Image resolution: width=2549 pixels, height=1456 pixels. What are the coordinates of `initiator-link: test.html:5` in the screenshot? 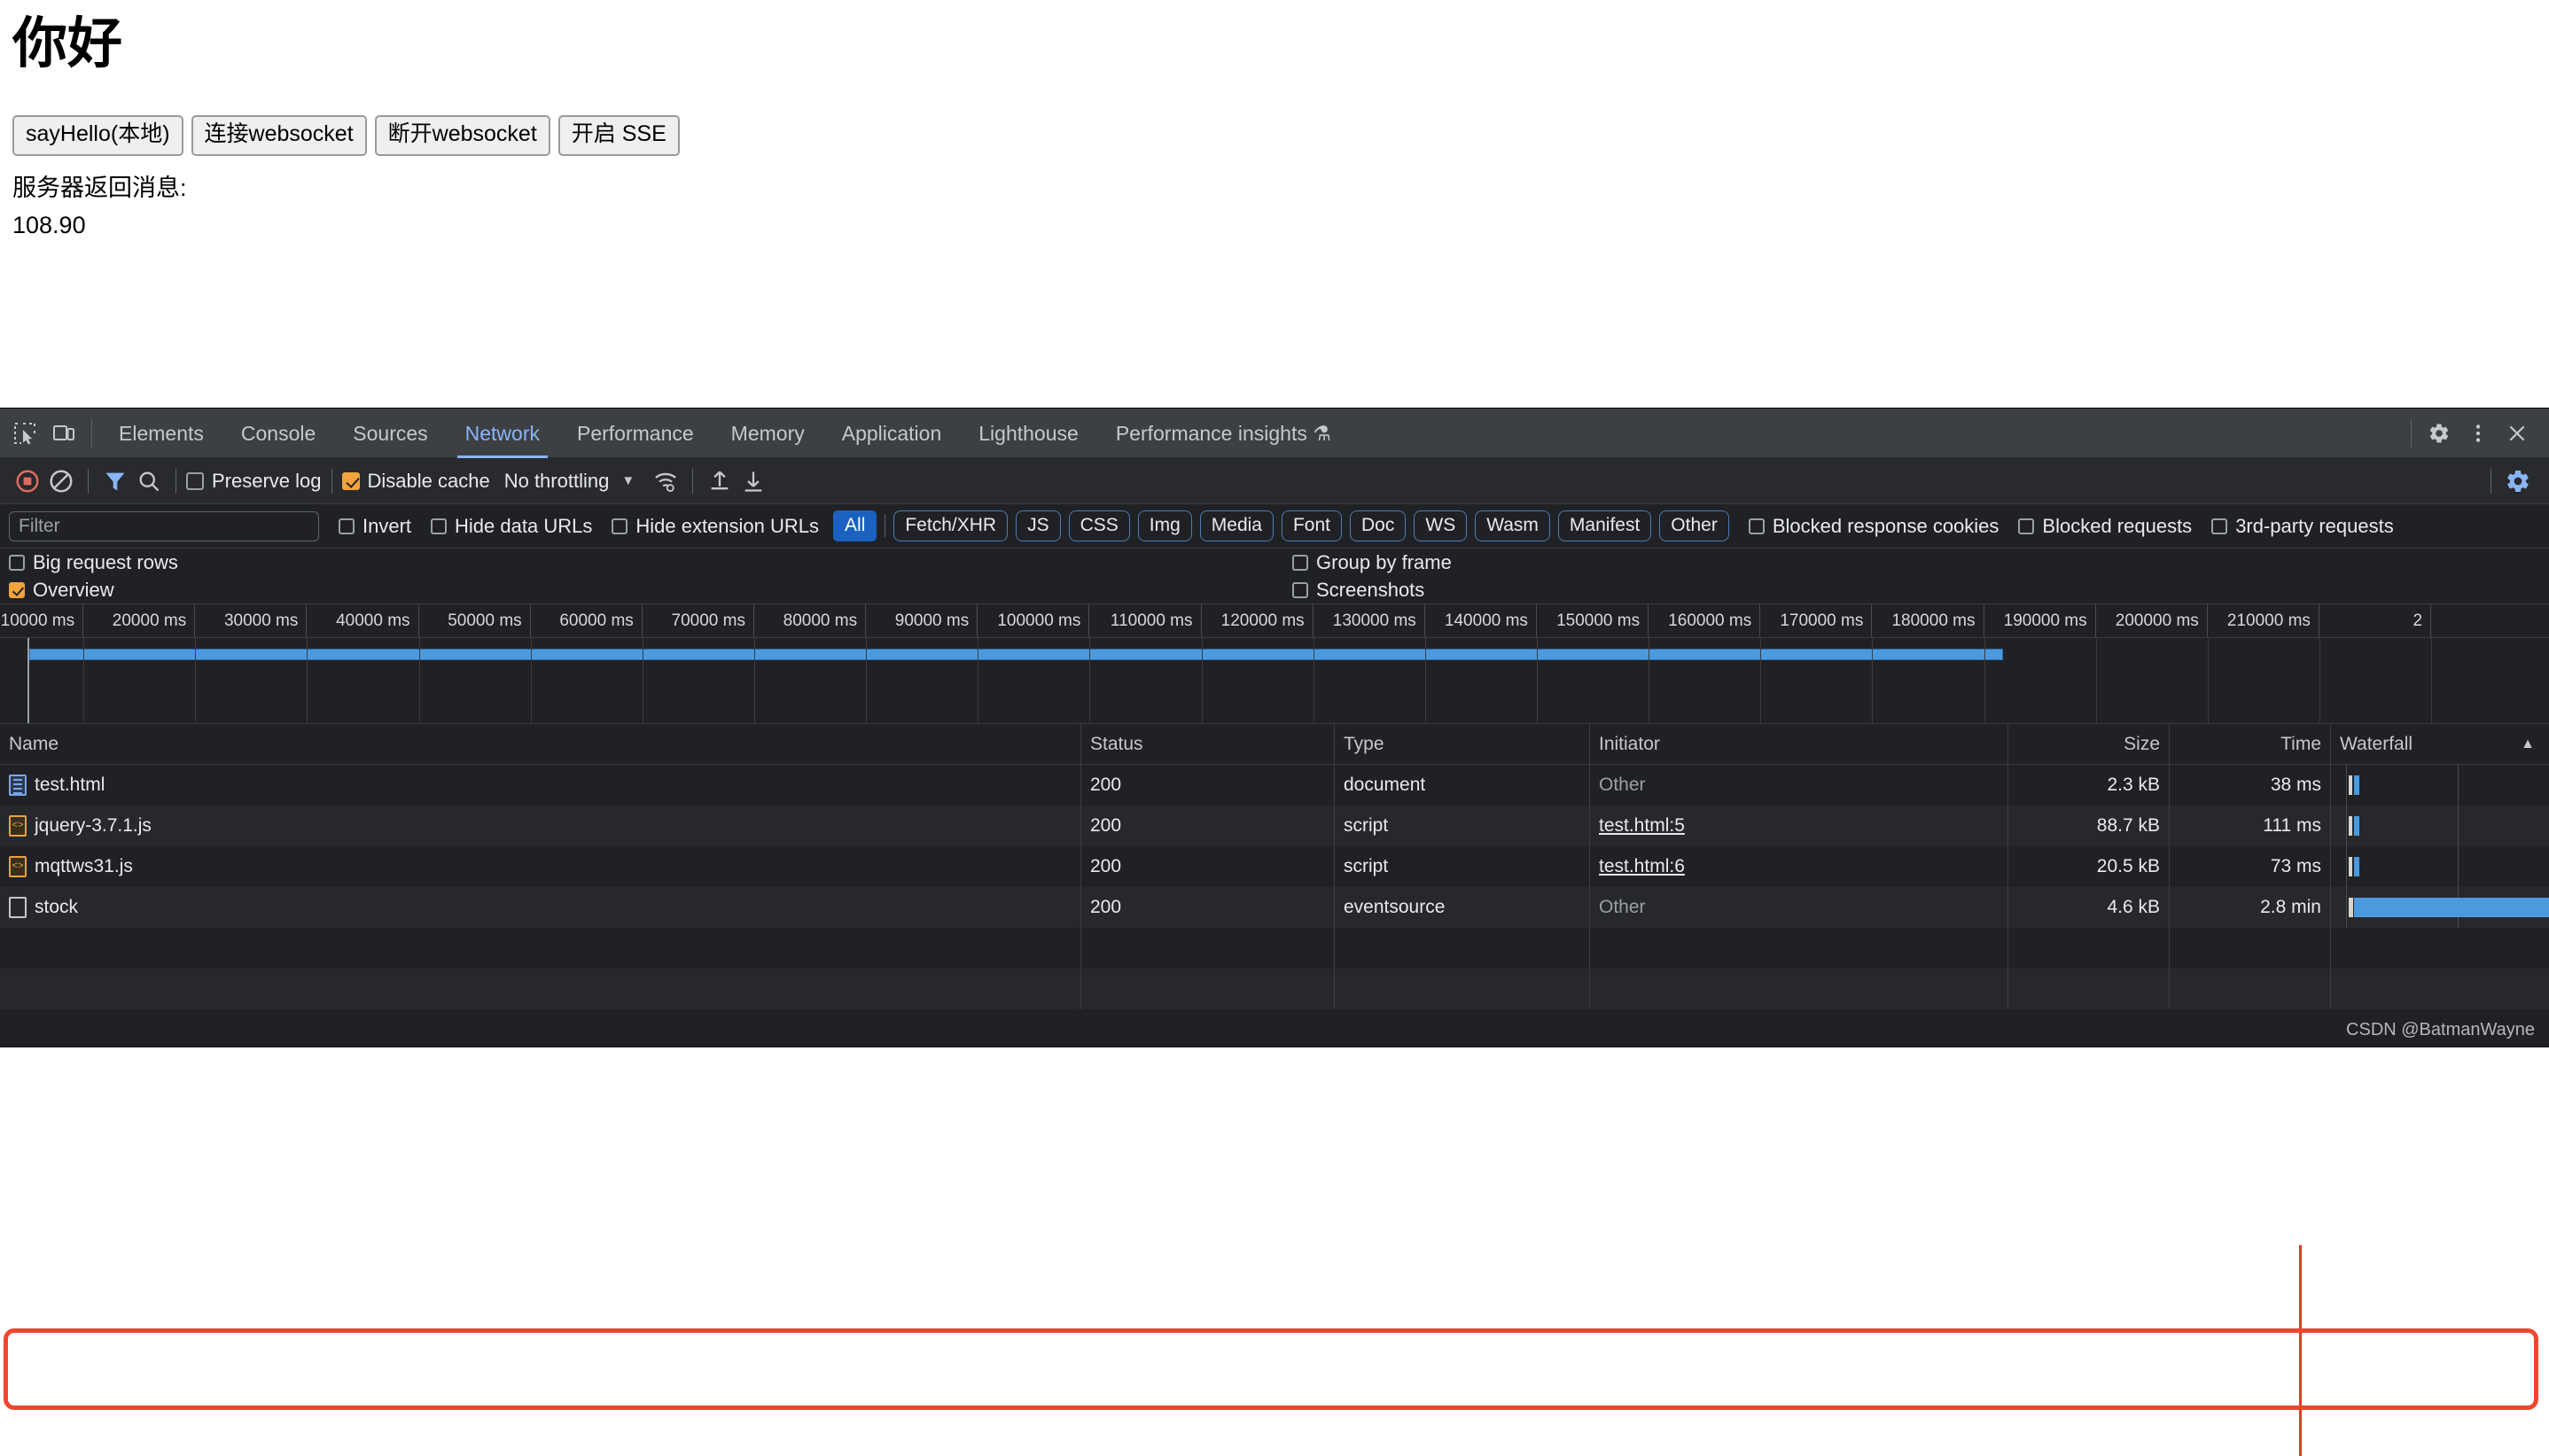 It's located at (1642, 825).